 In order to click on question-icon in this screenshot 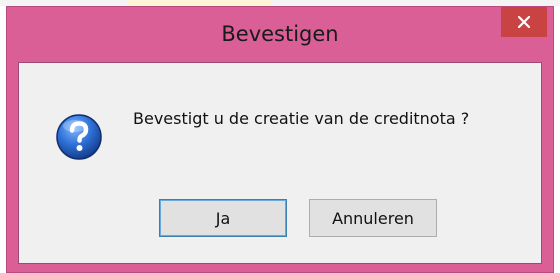, I will do `click(79, 137)`.